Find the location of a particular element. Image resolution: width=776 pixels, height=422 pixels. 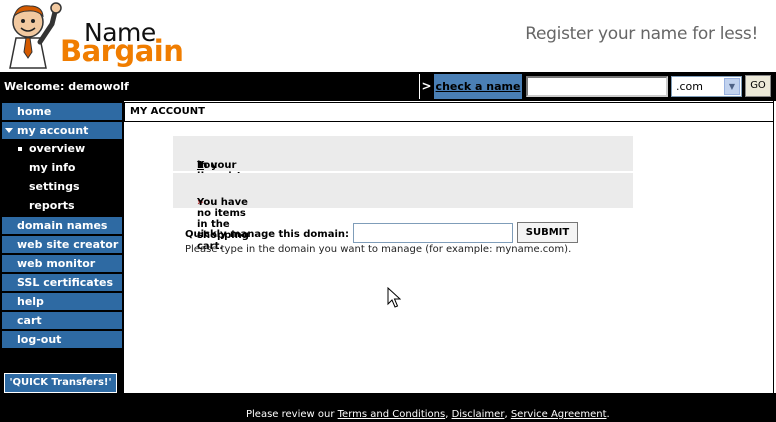

tld-select: .com ▼ is located at coordinates (706, 86).